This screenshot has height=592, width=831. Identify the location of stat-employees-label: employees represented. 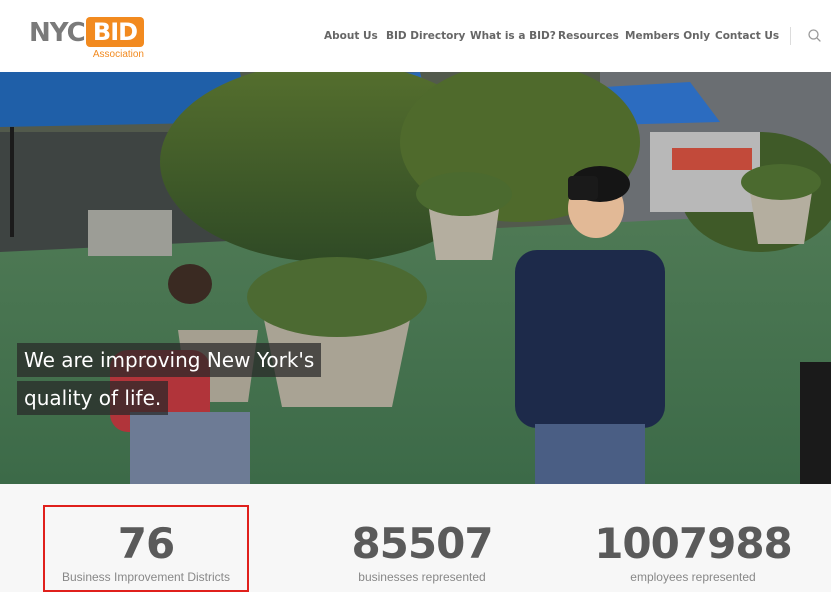
(693, 577).